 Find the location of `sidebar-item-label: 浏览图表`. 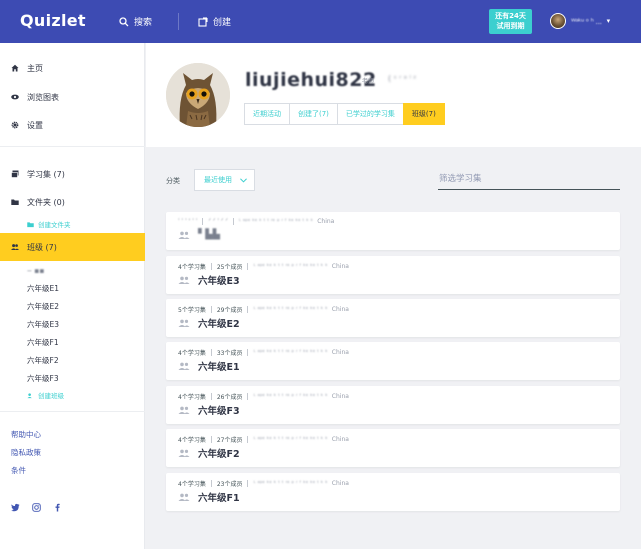

sidebar-item-label: 浏览图表 is located at coordinates (43, 97).